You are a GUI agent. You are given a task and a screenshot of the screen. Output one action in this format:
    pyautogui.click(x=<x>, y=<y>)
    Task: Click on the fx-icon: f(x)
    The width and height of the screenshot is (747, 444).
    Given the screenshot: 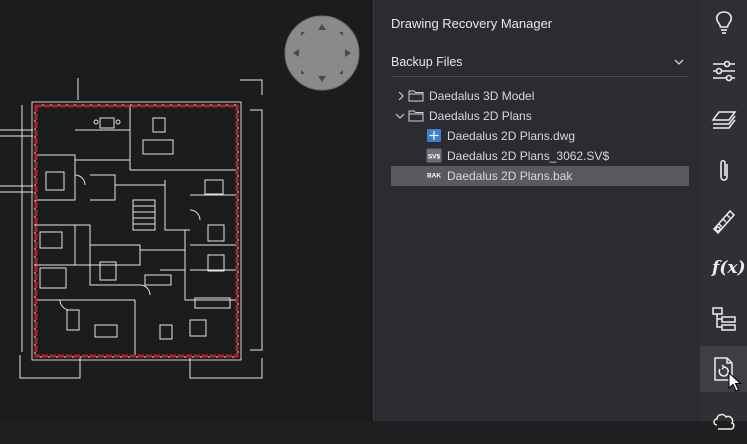 What is the action you would take?
    pyautogui.click(x=729, y=268)
    